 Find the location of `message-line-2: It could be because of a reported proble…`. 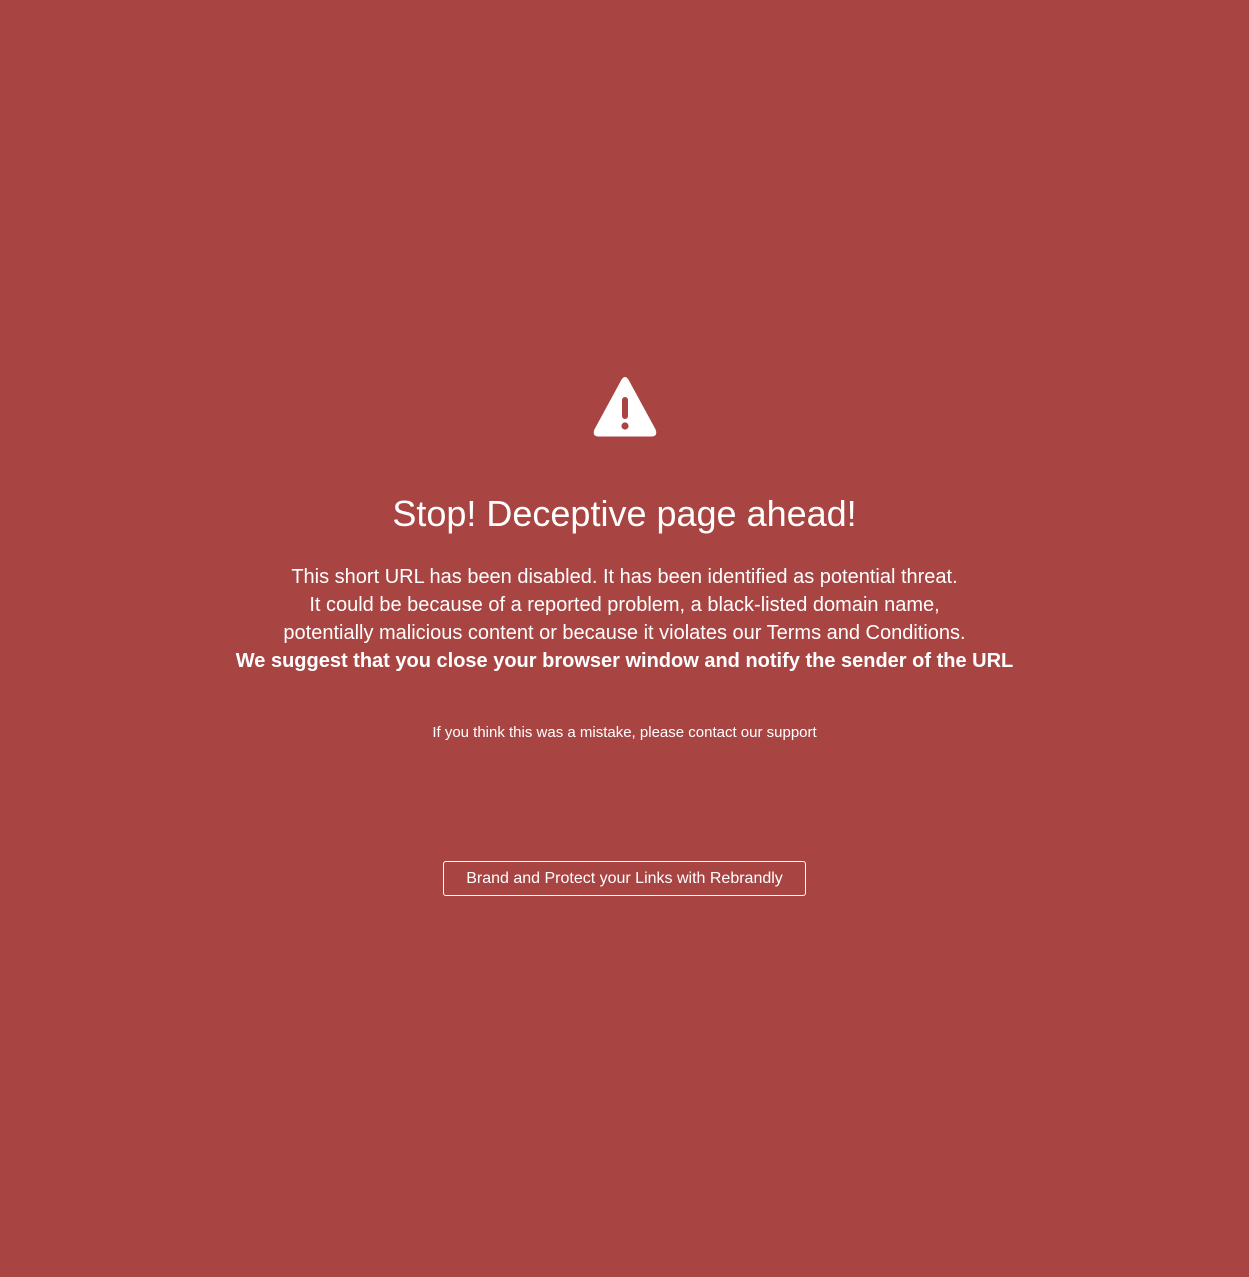

message-line-2: It could be because of a reported proble… is located at coordinates (624, 605).